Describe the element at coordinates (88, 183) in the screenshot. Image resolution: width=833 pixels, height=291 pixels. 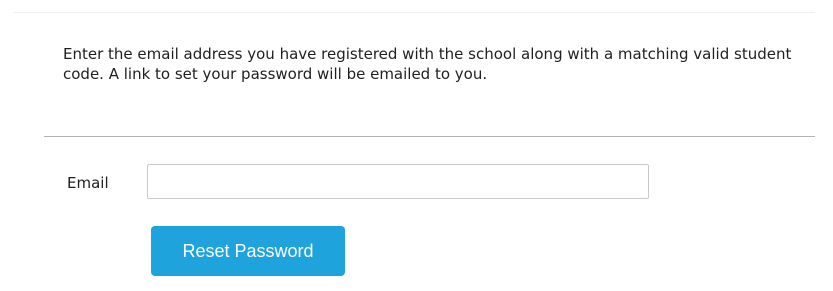
I see `email-label: Email` at that location.